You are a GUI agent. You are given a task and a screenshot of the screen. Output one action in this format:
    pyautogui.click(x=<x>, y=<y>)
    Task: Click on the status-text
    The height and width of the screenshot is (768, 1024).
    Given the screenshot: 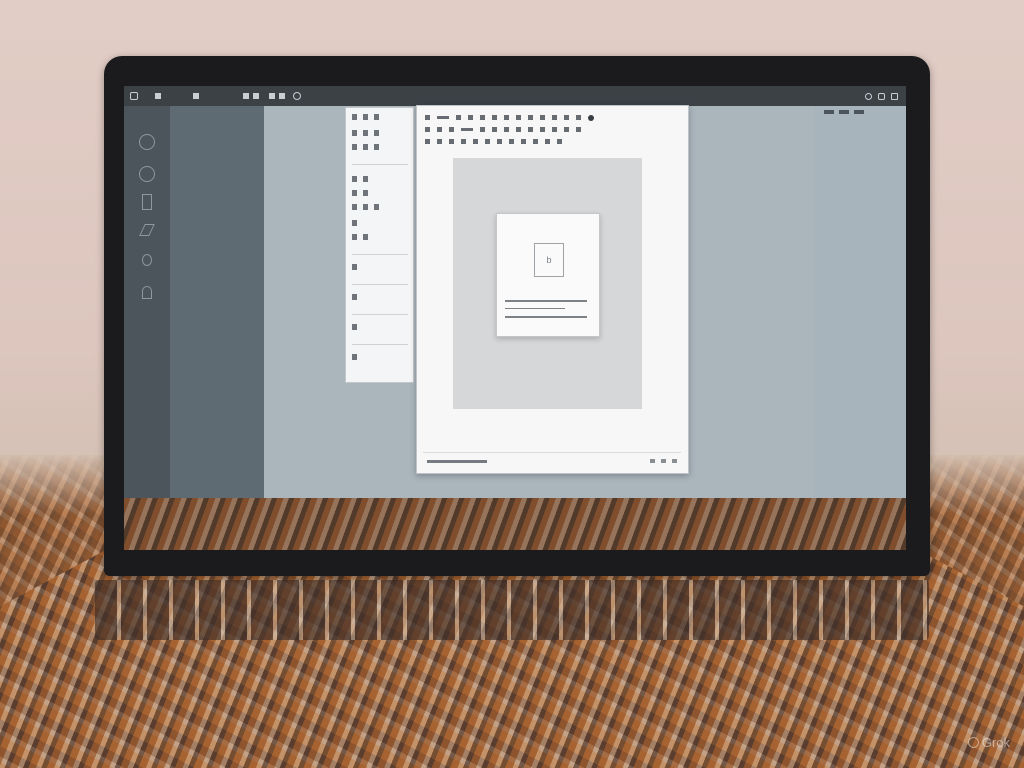 What is the action you would take?
    pyautogui.click(x=457, y=461)
    